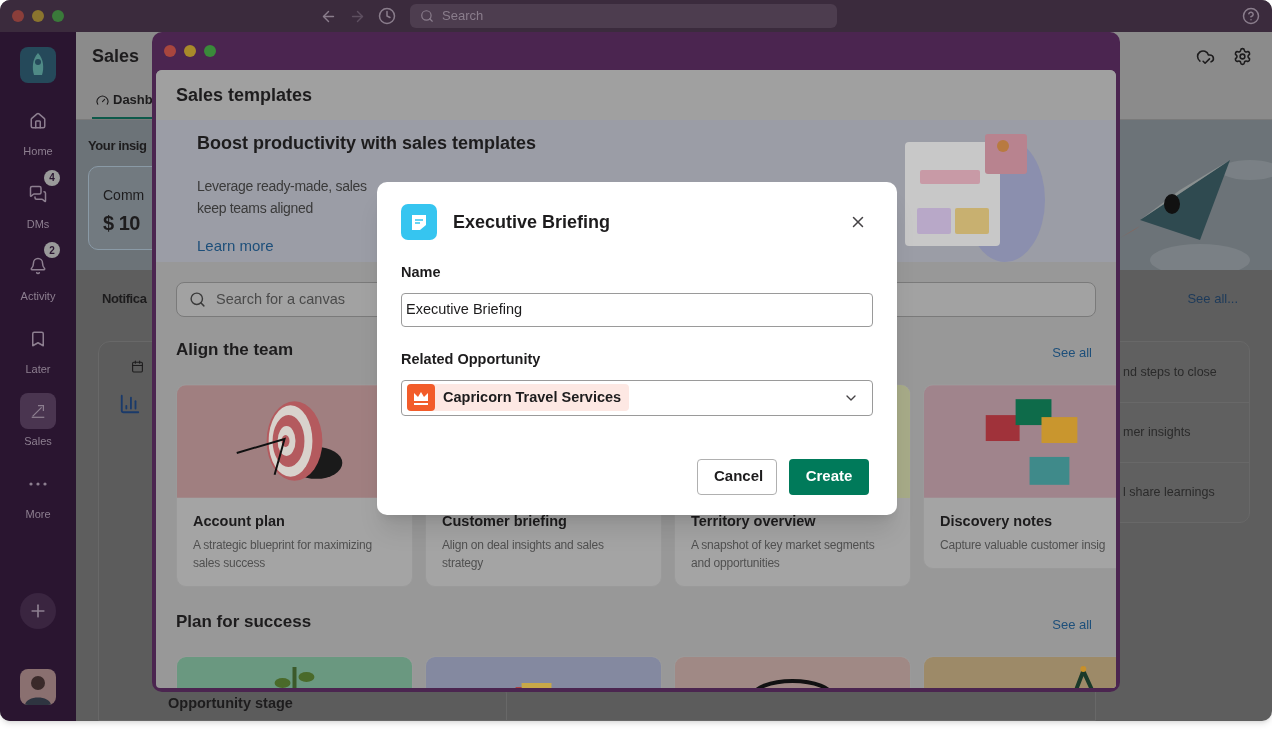 This screenshot has width=1272, height=741. I want to click on sidebar-item: More, so click(38, 490).